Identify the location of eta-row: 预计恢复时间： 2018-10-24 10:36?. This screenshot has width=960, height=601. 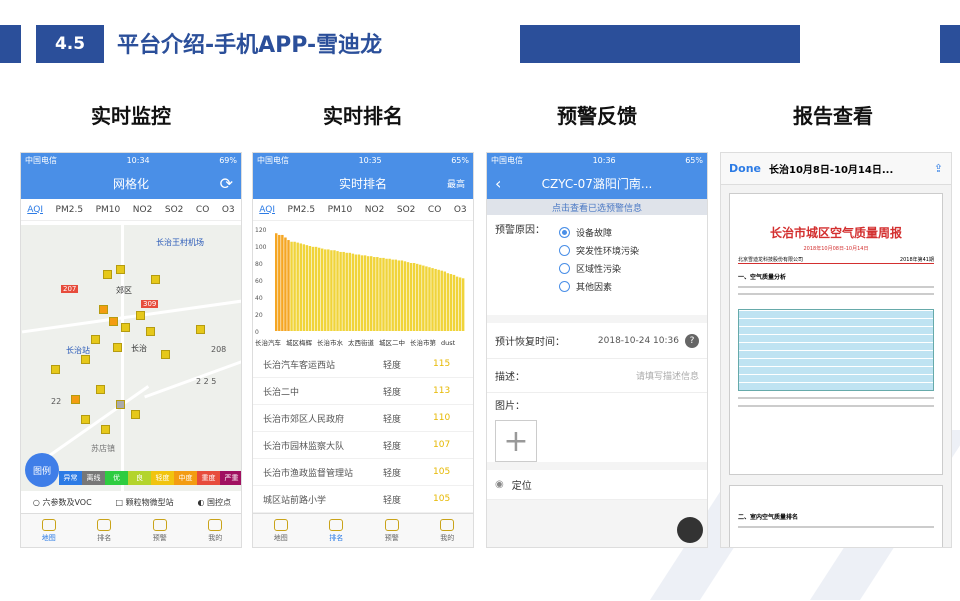
(597, 341).